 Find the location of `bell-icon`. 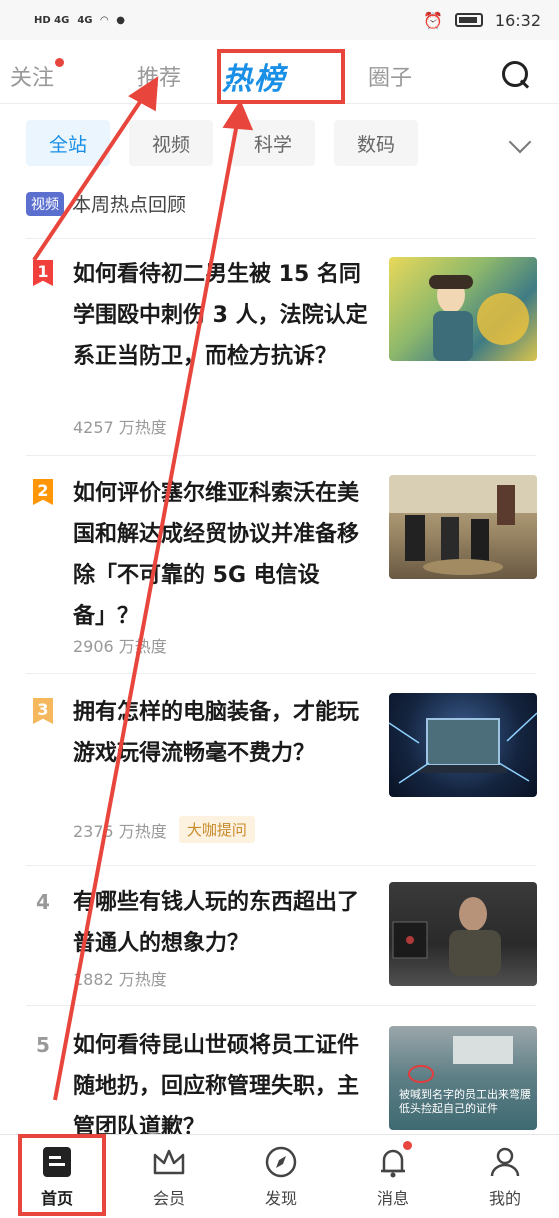

bell-icon is located at coordinates (394, 1160).